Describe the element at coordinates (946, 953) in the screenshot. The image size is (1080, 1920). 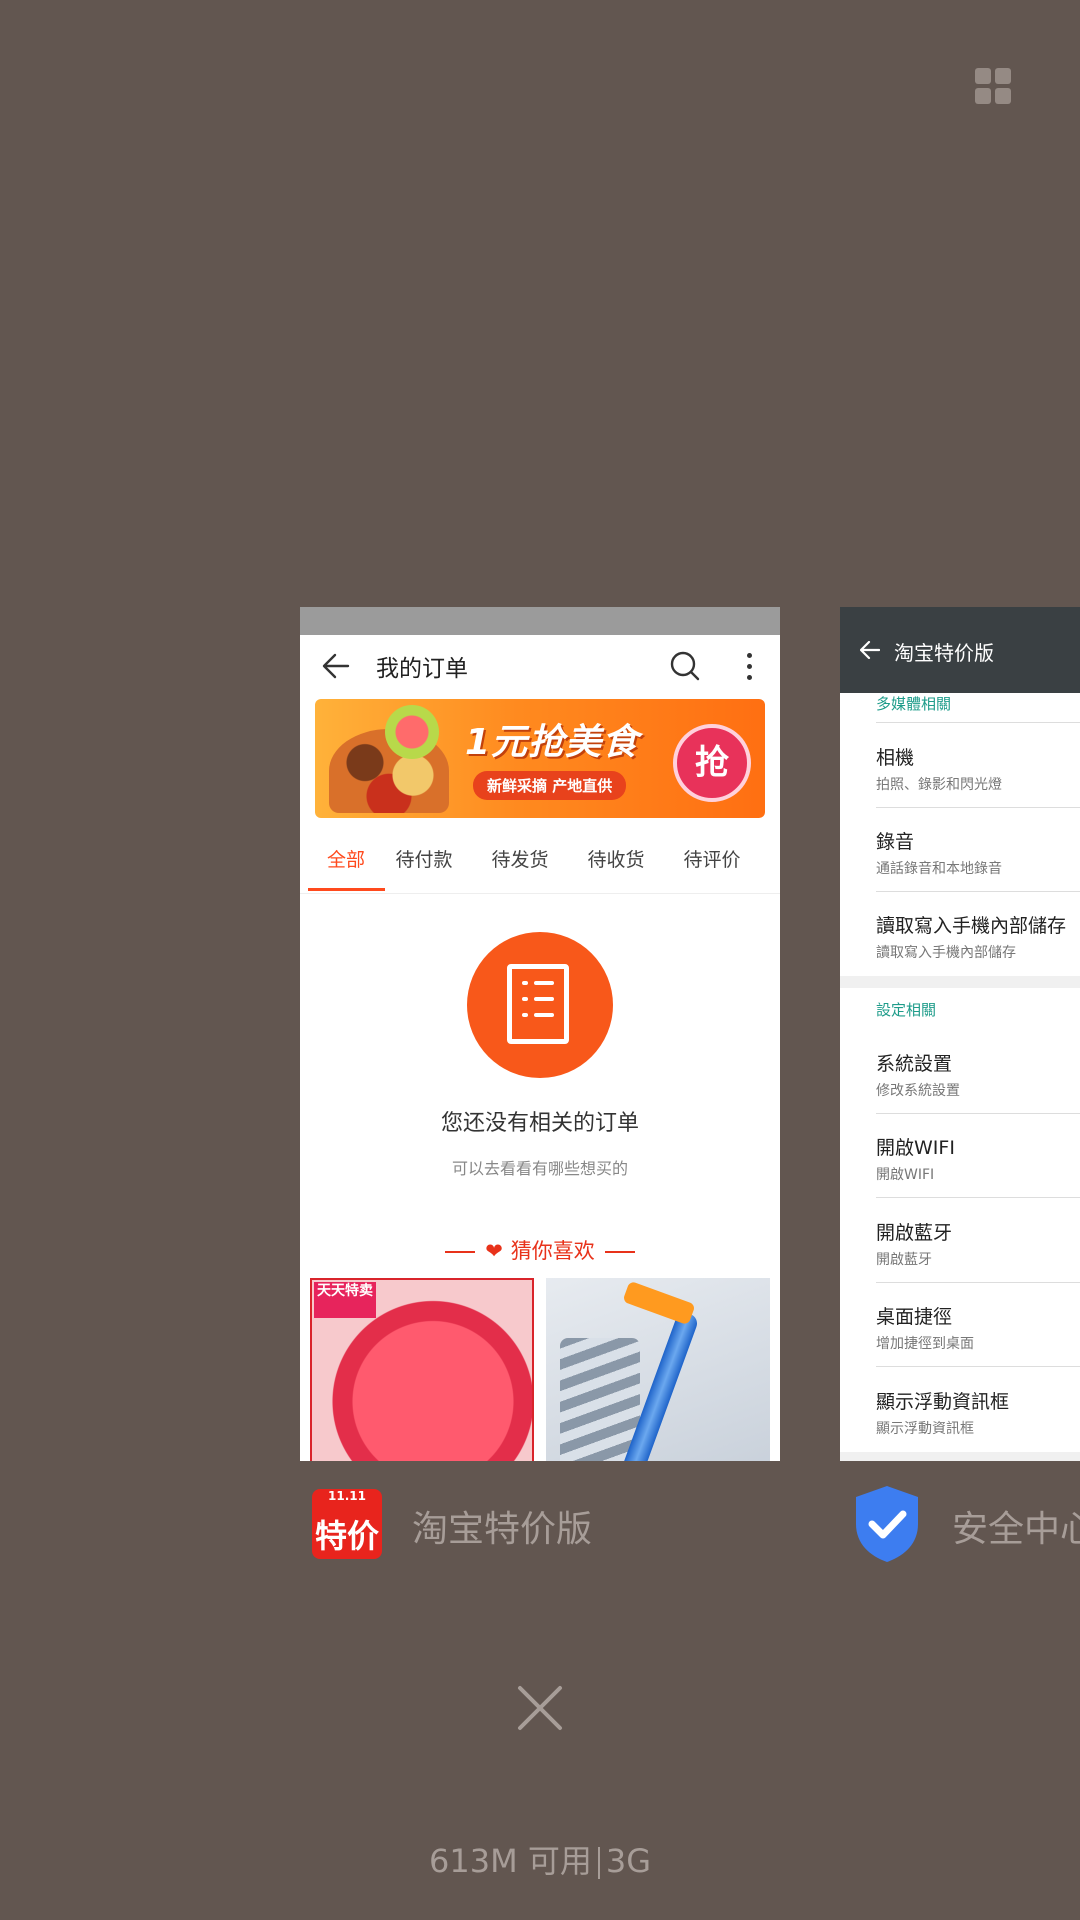
I see `permission-subtitle: 讀取寫入手機內部儲存` at that location.